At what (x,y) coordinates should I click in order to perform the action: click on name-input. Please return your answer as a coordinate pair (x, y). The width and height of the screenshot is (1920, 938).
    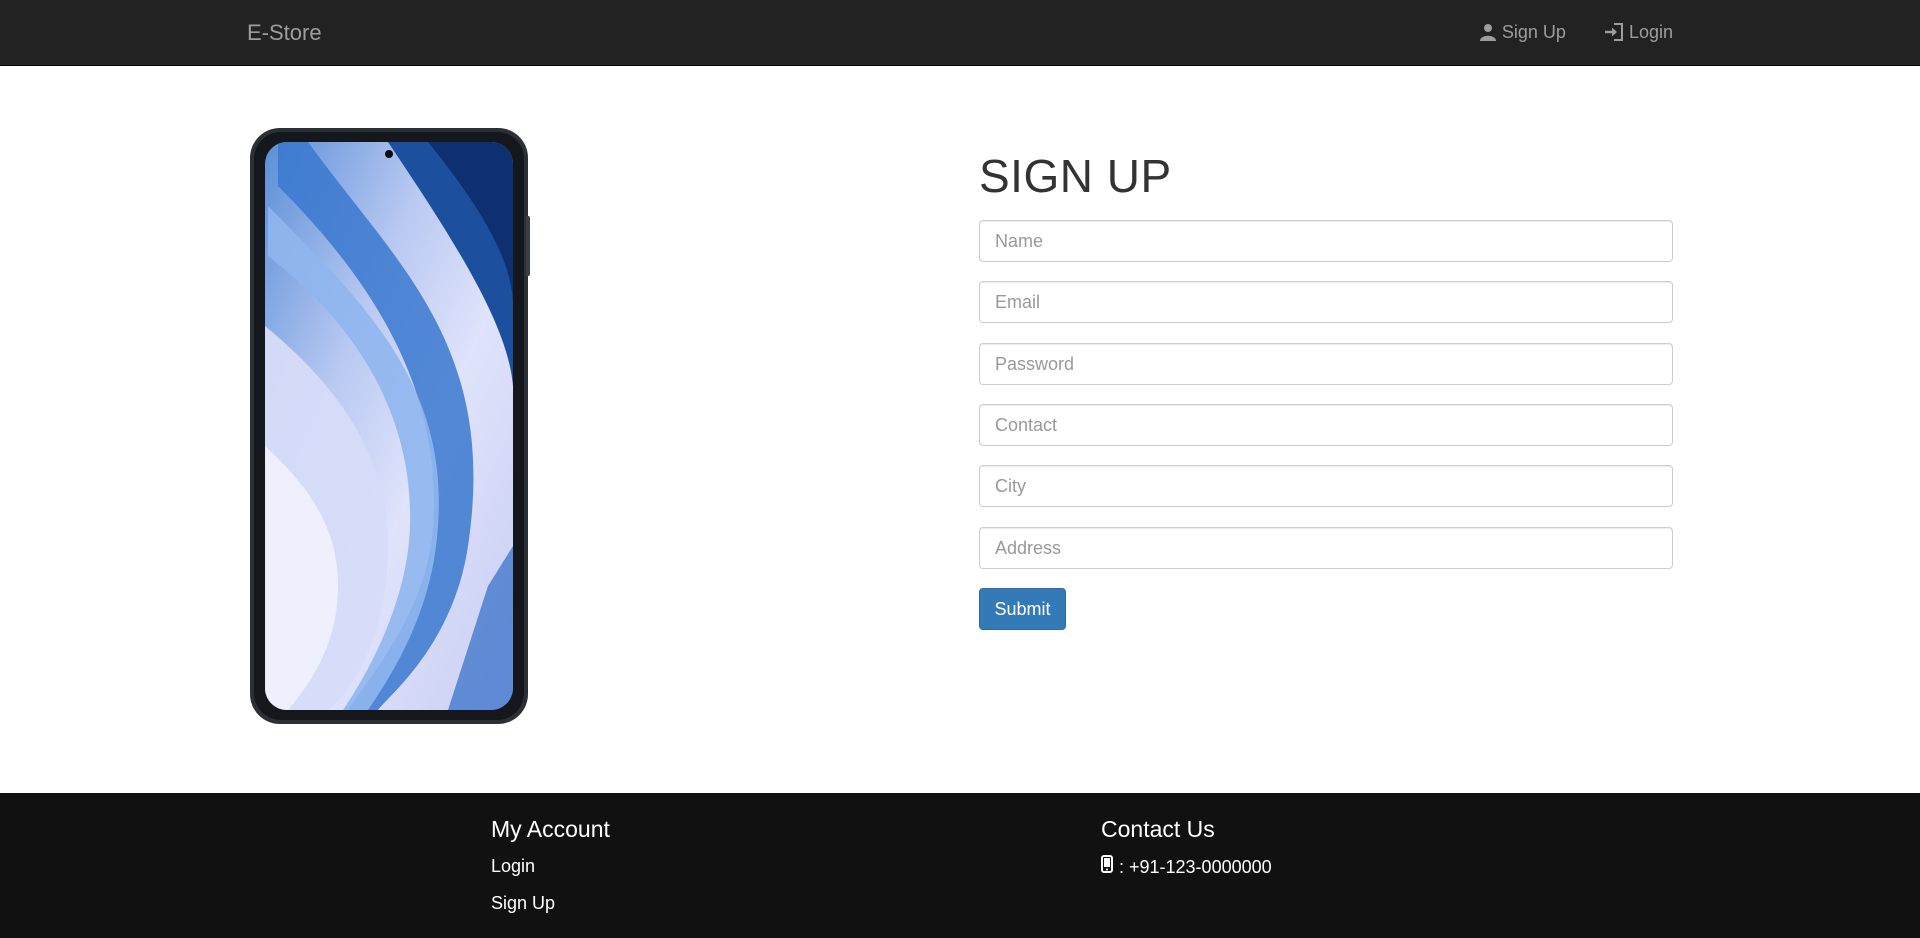
    Looking at the image, I should click on (1326, 241).